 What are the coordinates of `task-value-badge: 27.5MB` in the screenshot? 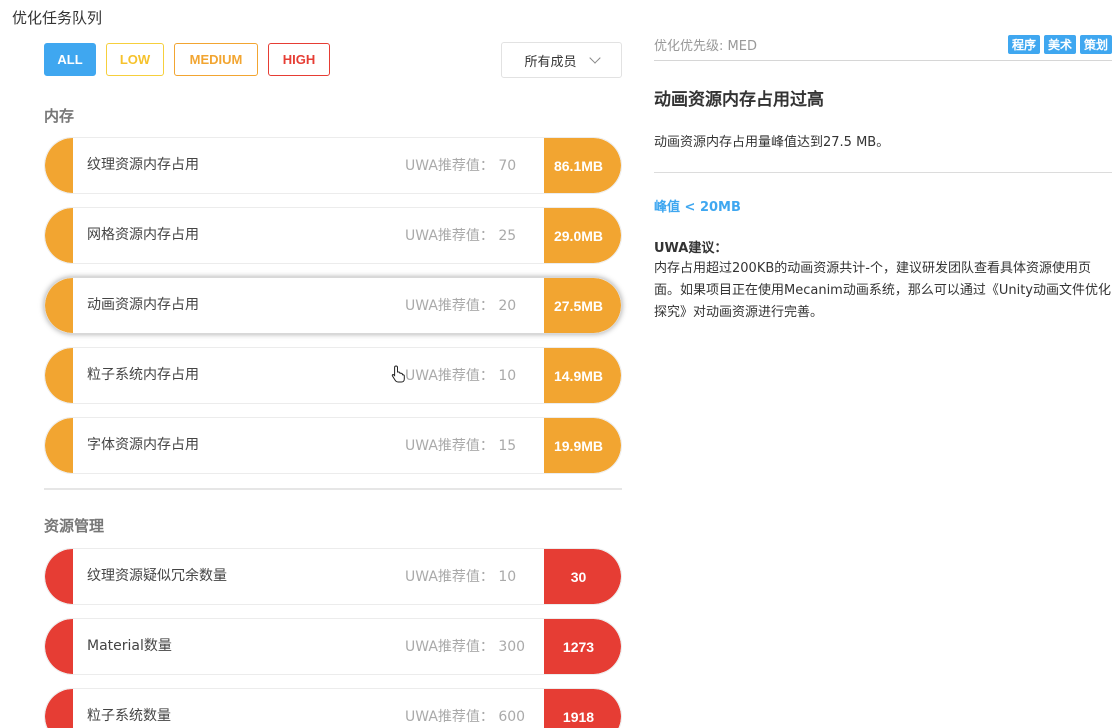 It's located at (582, 305).